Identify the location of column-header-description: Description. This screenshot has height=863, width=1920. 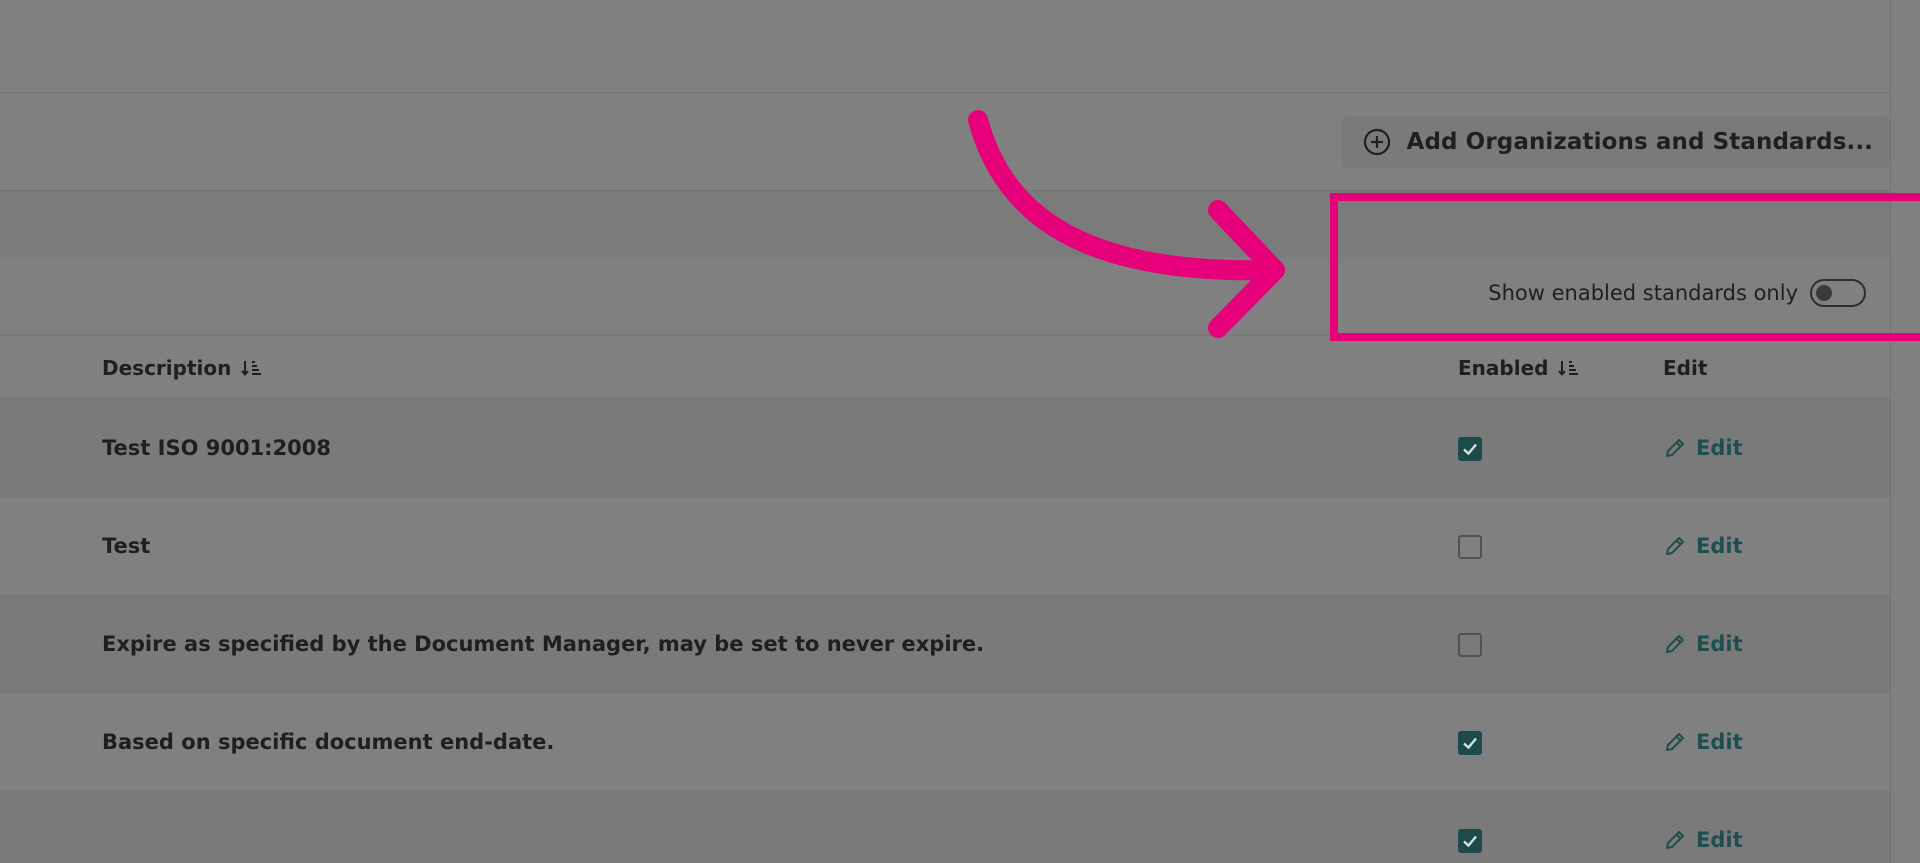
(182, 368).